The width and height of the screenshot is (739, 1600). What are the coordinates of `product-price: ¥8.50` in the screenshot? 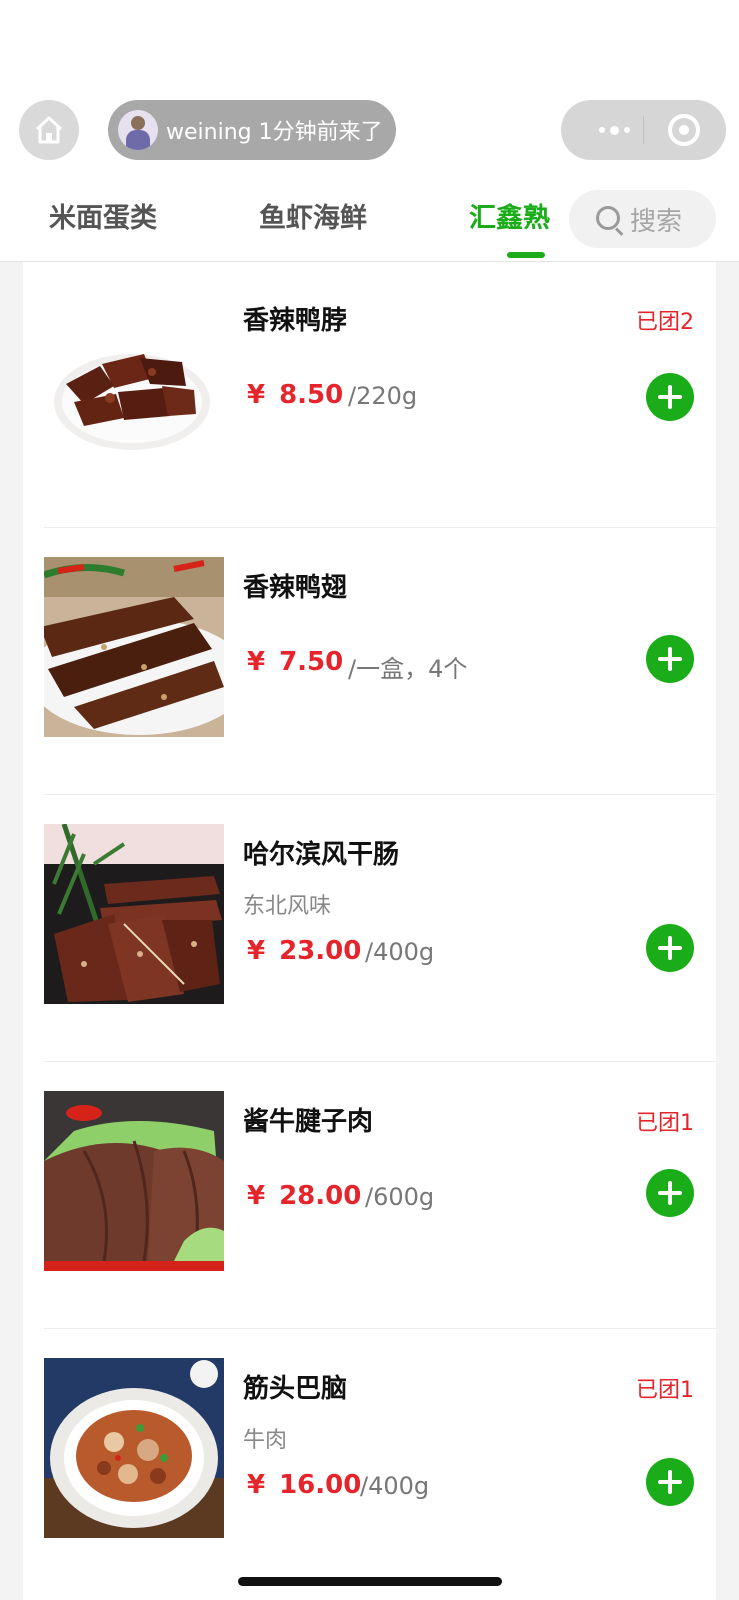 It's located at (295, 395).